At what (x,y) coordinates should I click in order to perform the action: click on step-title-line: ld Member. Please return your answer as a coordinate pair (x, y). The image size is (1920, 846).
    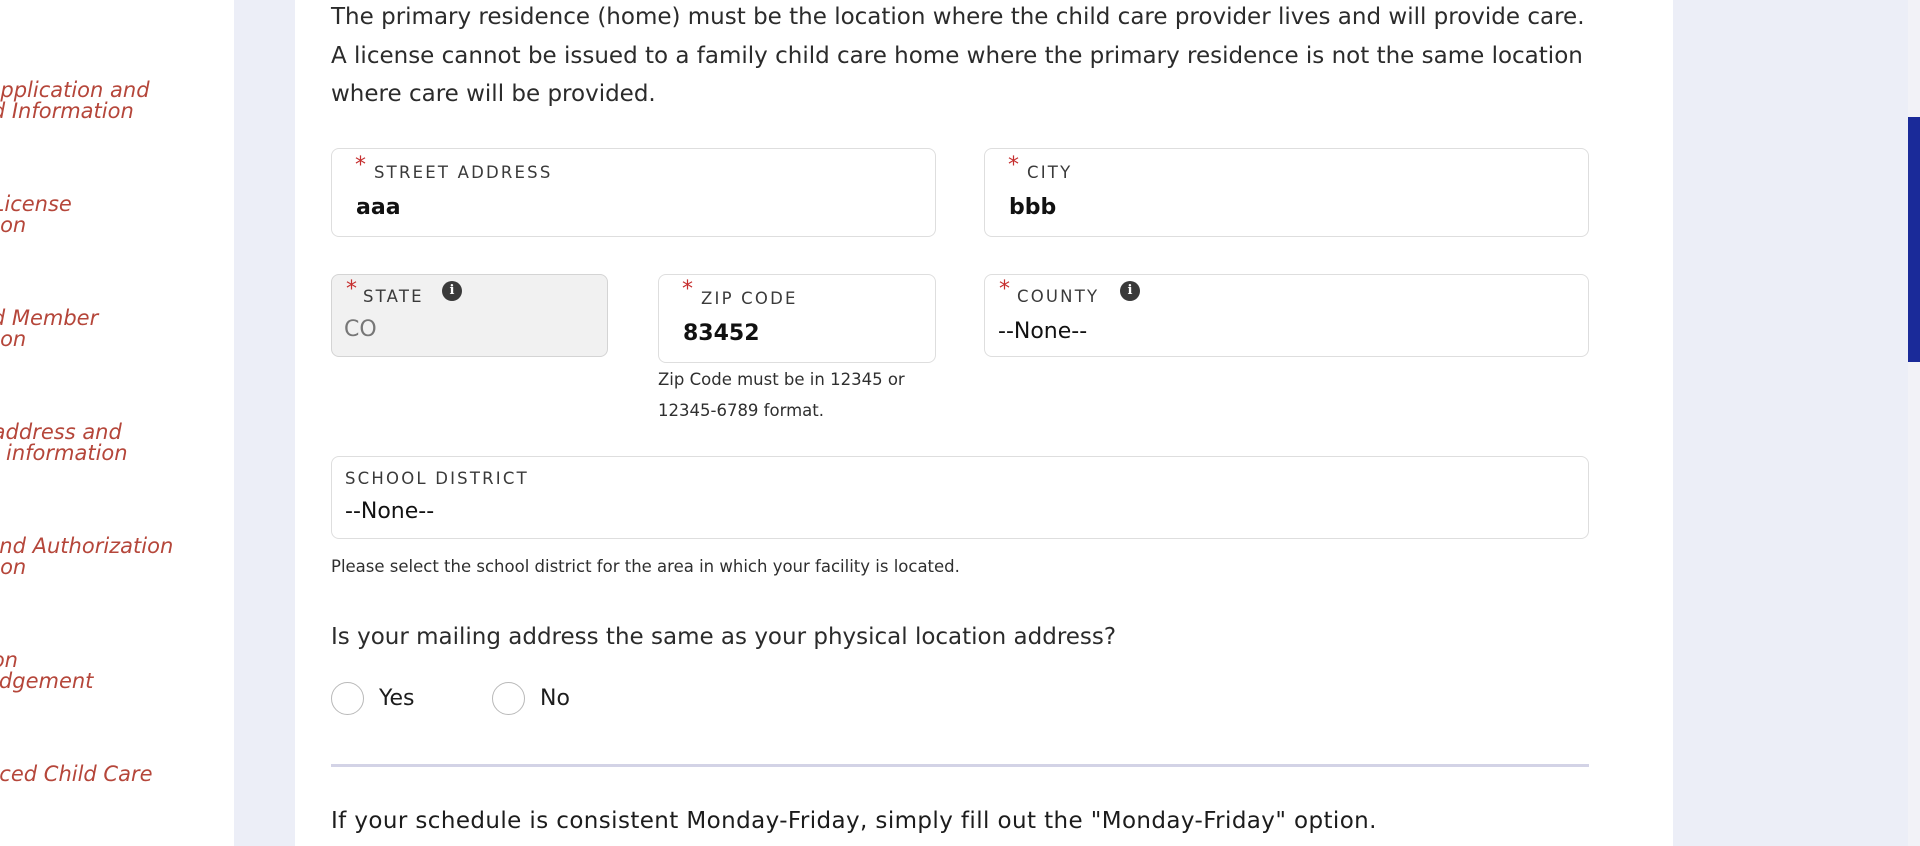
    Looking at the image, I should click on (49, 318).